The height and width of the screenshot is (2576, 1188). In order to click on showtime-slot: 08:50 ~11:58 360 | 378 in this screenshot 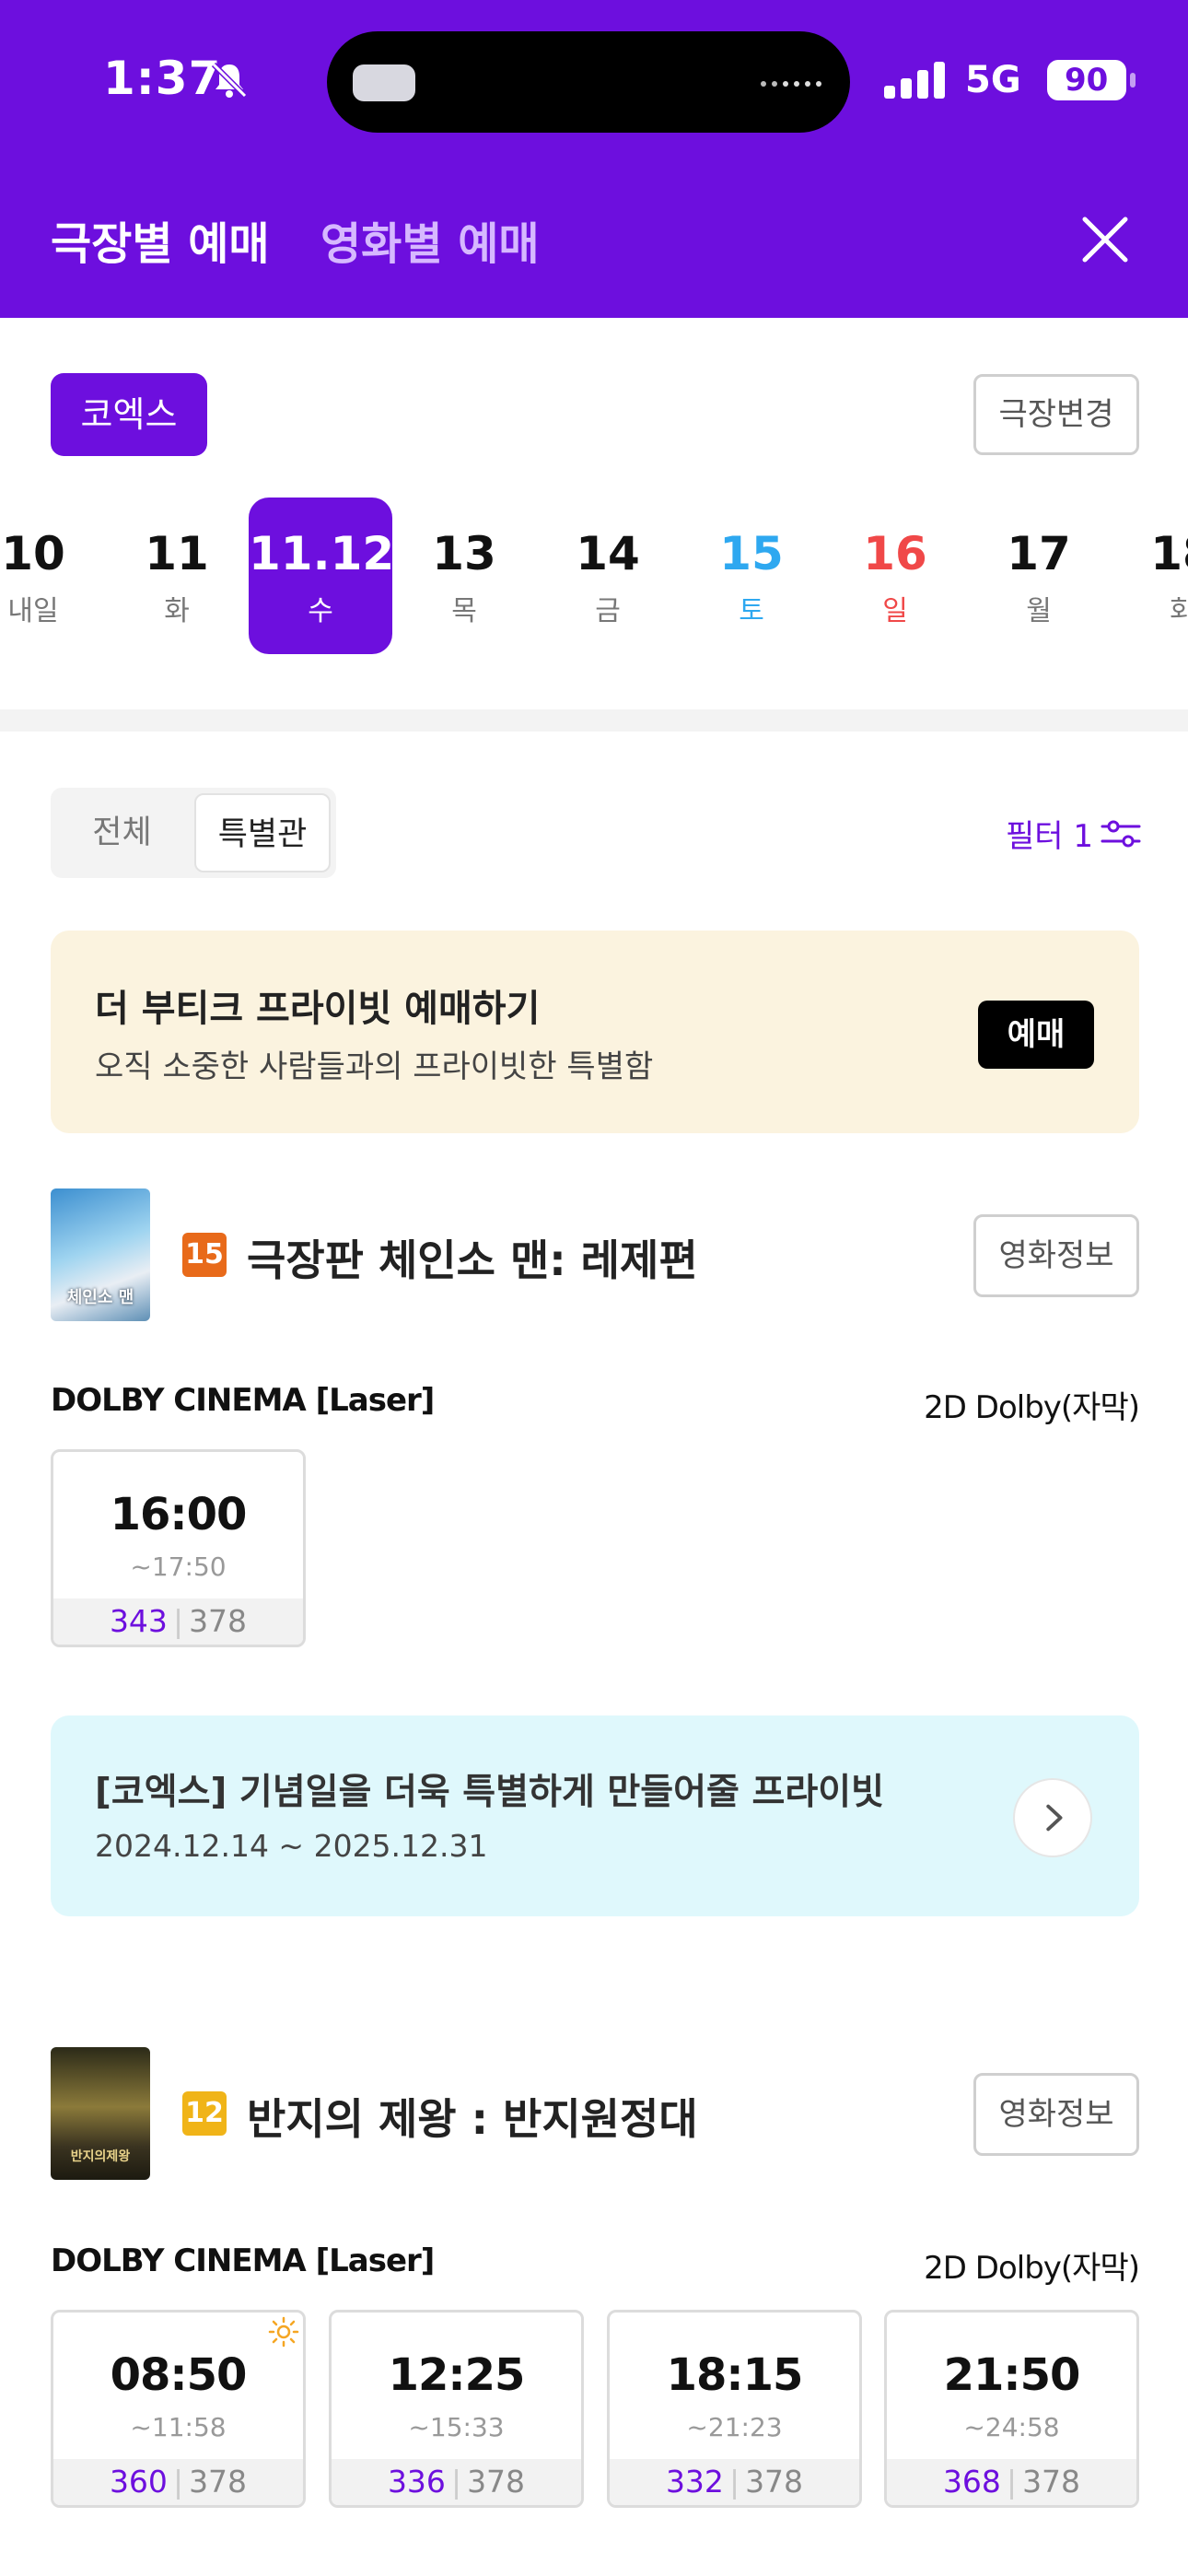, I will do `click(178, 2409)`.